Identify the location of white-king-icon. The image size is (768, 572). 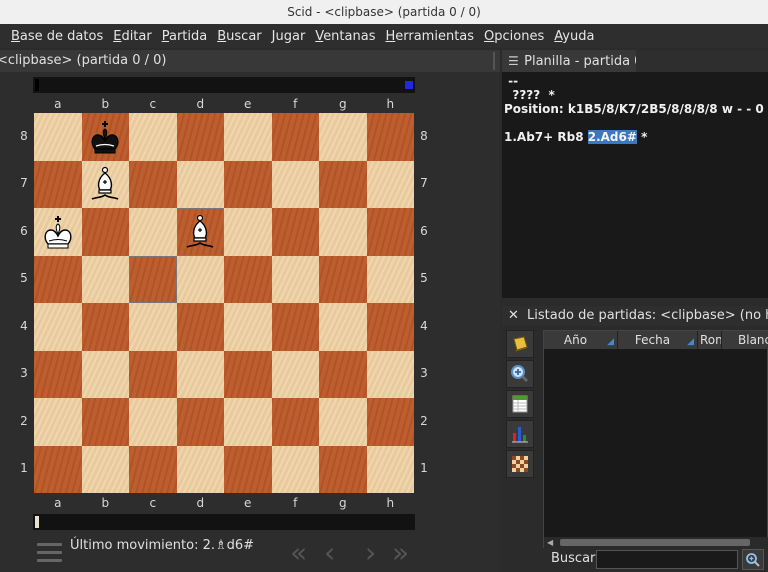
(58, 232).